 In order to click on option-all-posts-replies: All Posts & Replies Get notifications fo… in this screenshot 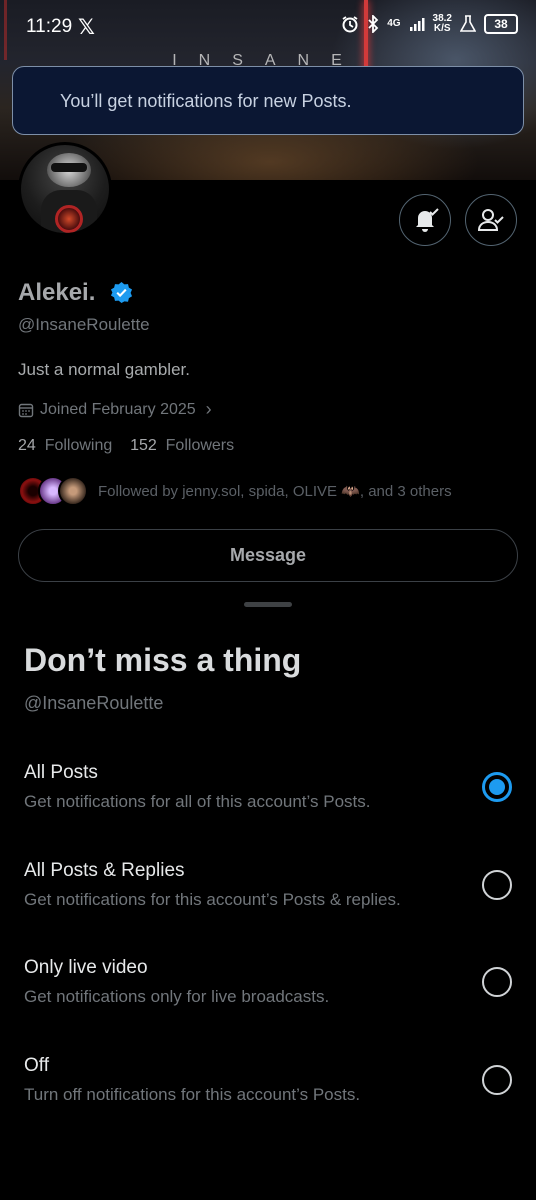, I will do `click(268, 900)`.